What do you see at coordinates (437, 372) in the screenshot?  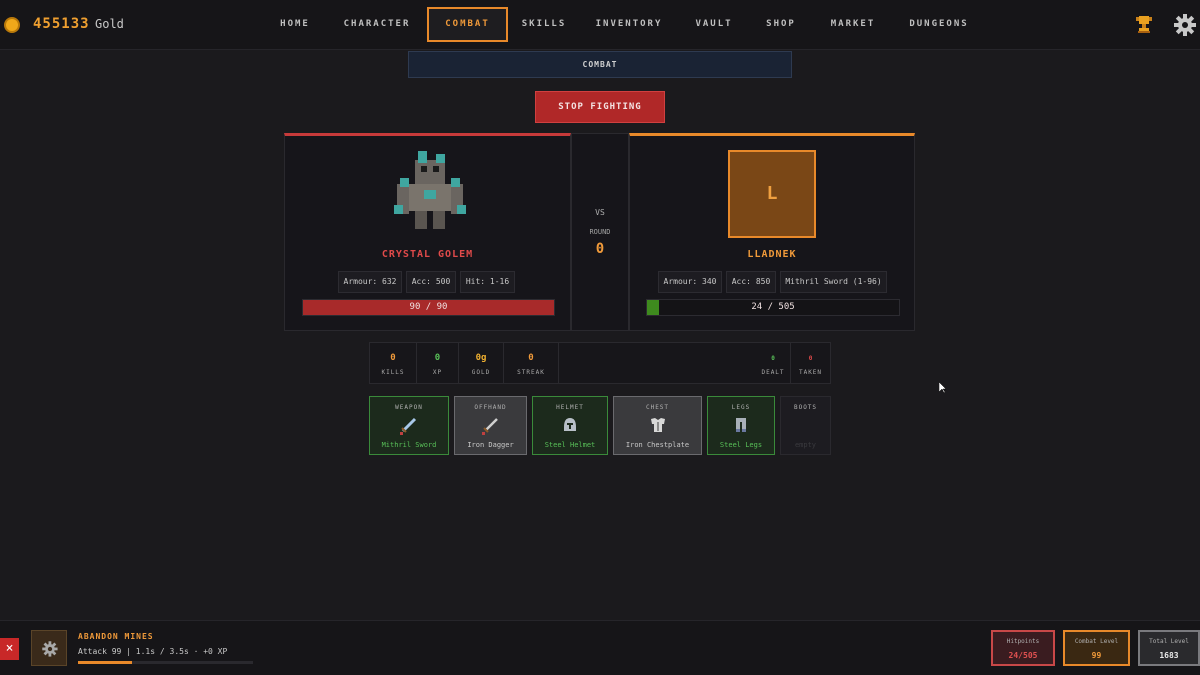 I see `xp-label: XP` at bounding box center [437, 372].